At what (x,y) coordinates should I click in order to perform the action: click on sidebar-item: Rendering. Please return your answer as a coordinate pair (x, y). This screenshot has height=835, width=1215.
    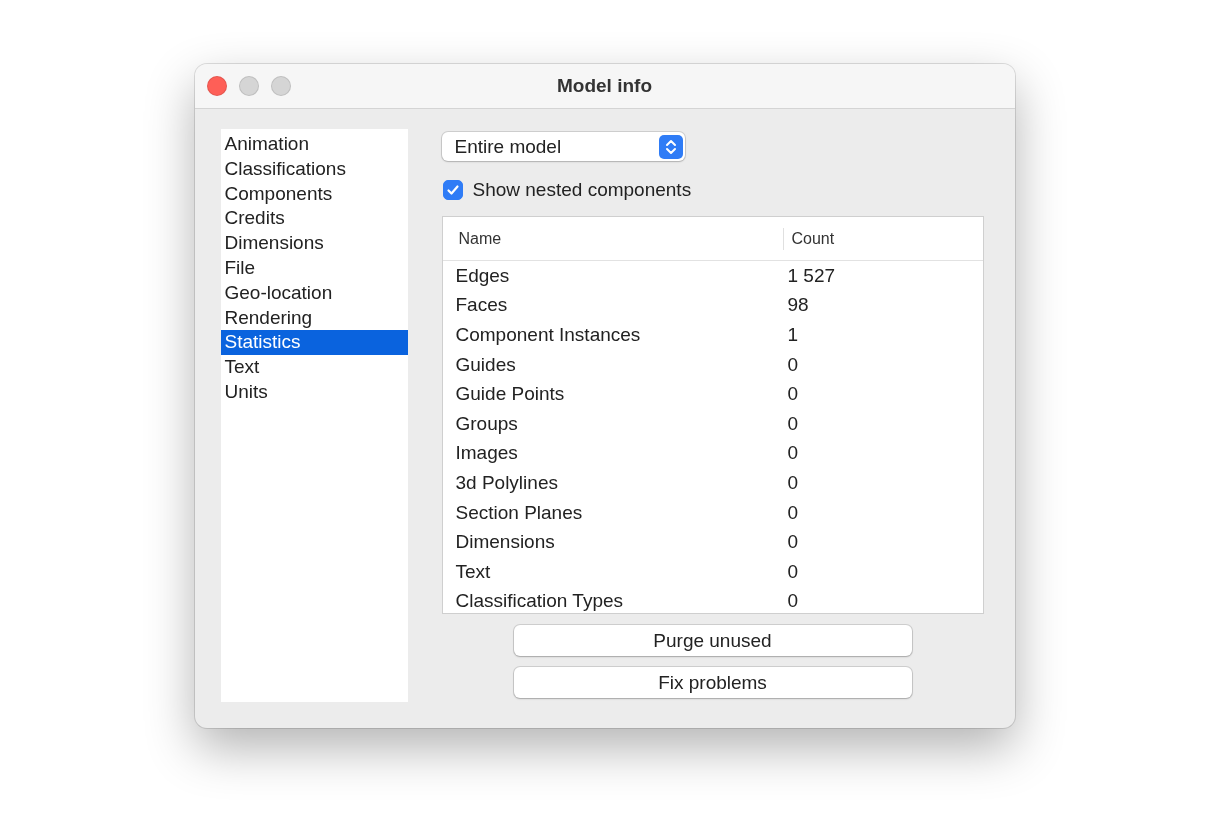
    Looking at the image, I should click on (314, 318).